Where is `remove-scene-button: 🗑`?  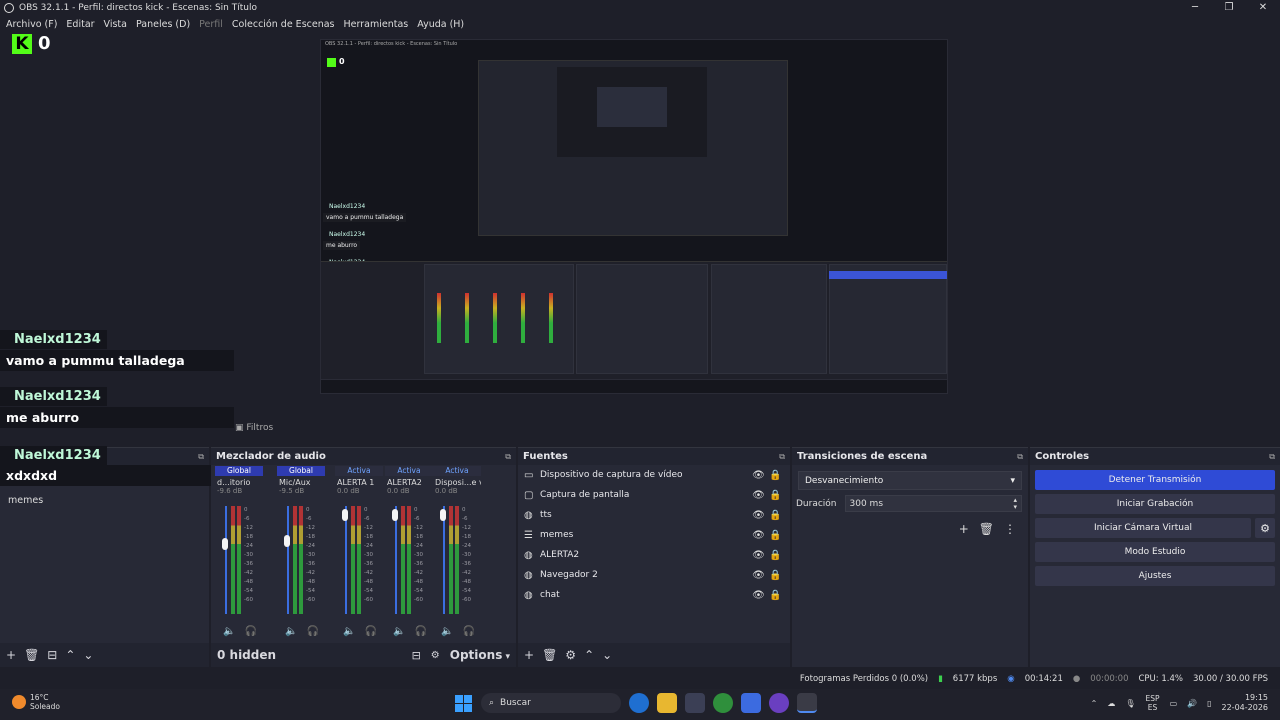 remove-scene-button: 🗑 is located at coordinates (31, 655).